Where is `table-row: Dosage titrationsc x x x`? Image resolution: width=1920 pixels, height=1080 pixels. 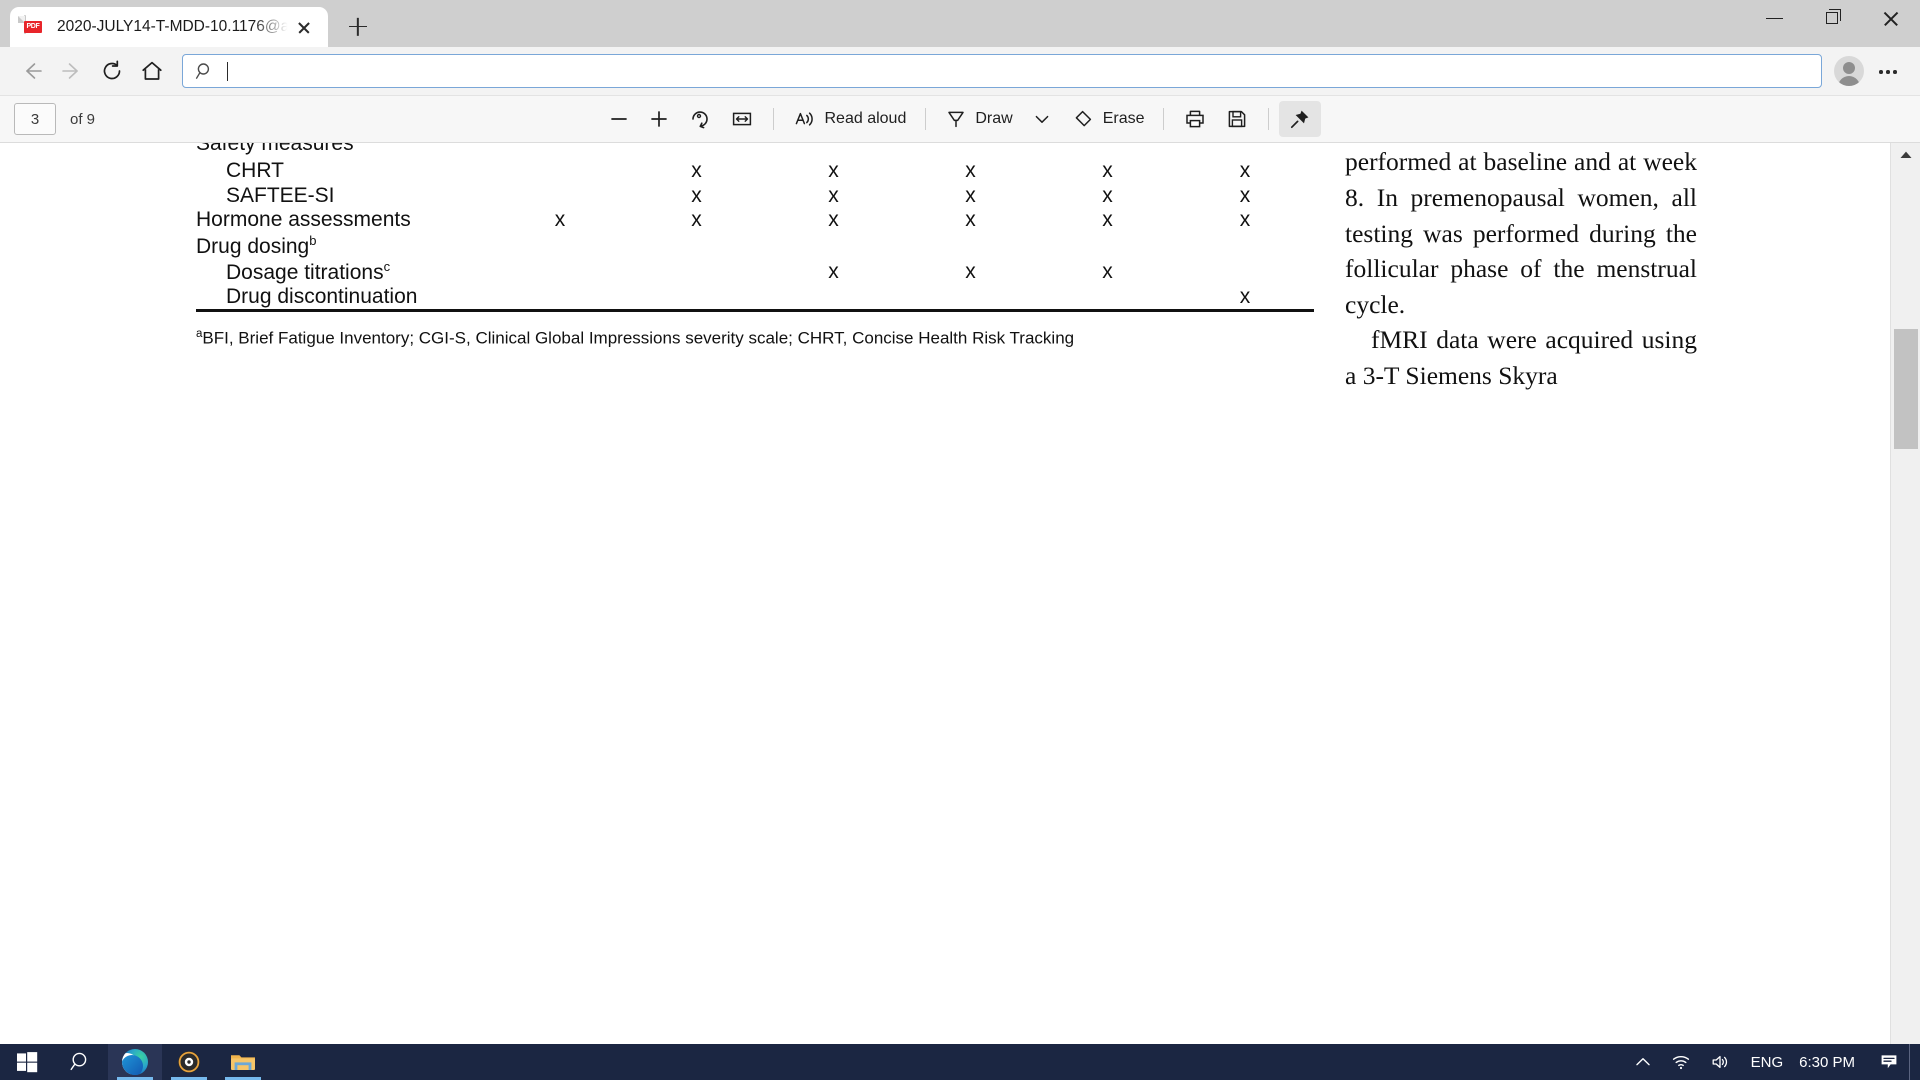 table-row: Dosage titrationsc x x x is located at coordinates (755, 272).